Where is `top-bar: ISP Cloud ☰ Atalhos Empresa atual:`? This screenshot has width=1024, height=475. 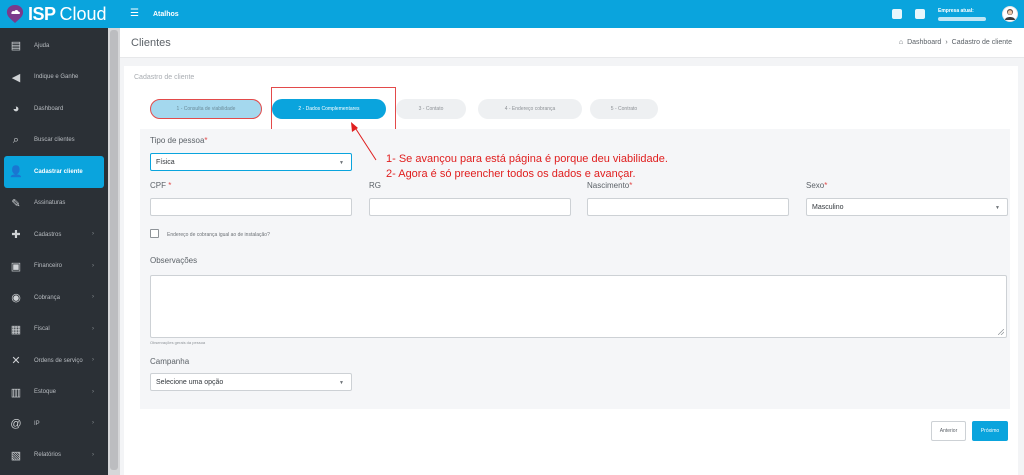 top-bar: ISP Cloud ☰ Atalhos Empresa atual: is located at coordinates (512, 14).